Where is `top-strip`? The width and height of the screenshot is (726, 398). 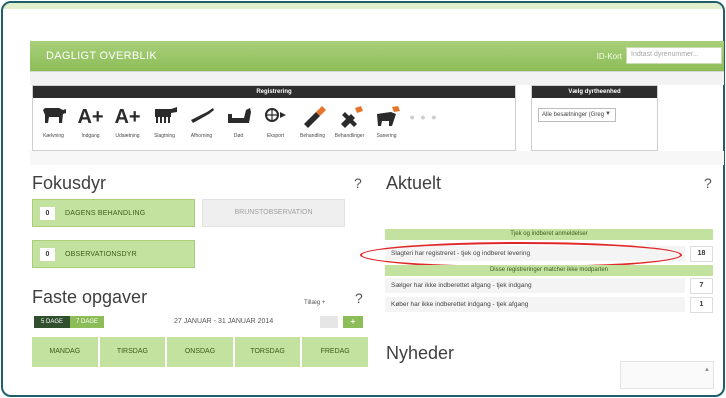 top-strip is located at coordinates (363, 6).